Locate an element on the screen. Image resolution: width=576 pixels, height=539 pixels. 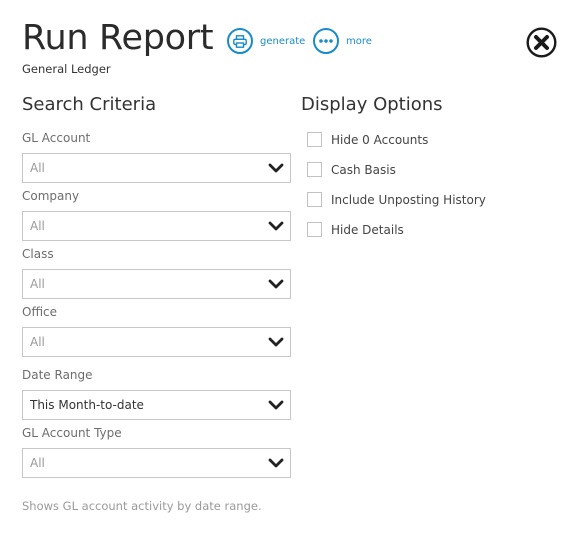
search-criteria-heading: Search Criteria is located at coordinates (89, 104).